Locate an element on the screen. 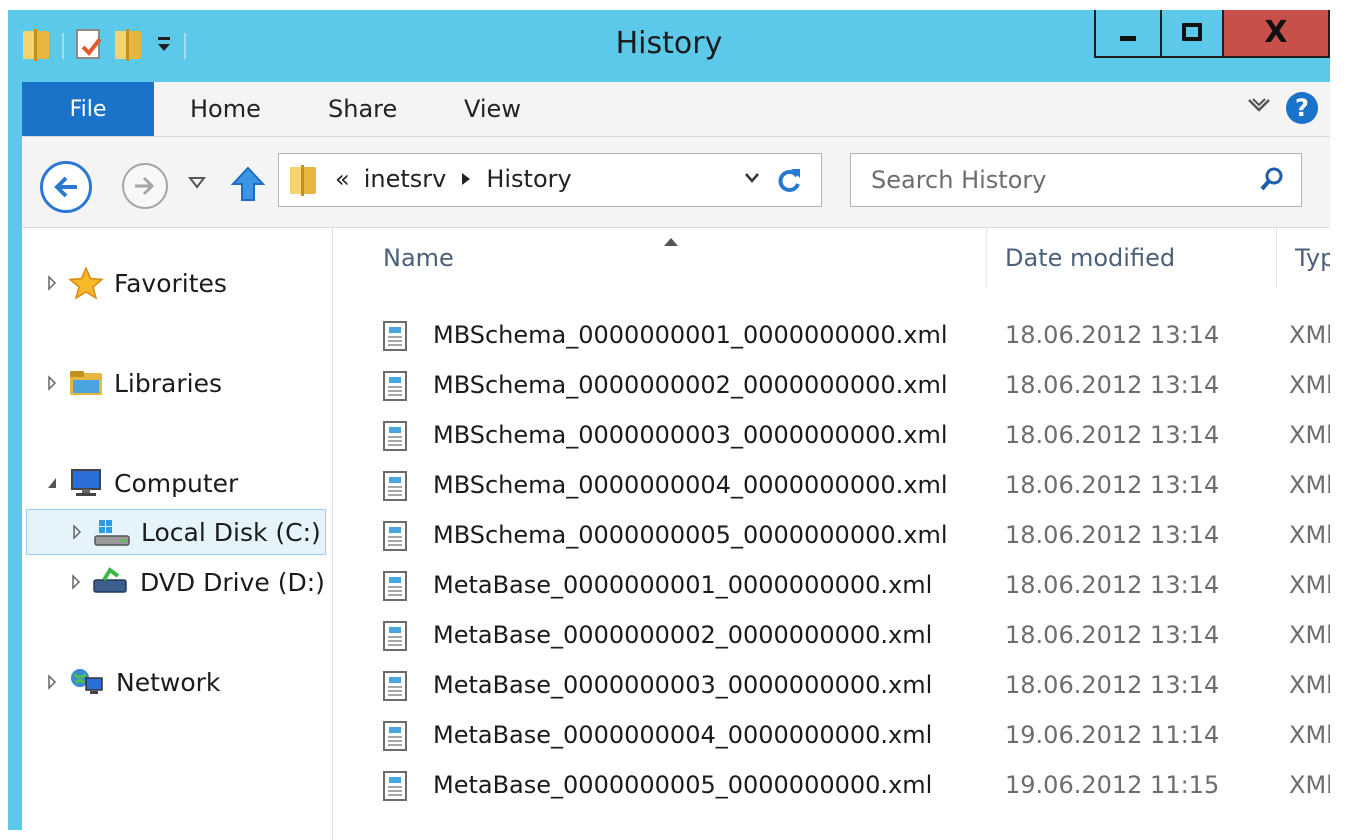  address-bar: « inetsrv History is located at coordinates (550, 180).